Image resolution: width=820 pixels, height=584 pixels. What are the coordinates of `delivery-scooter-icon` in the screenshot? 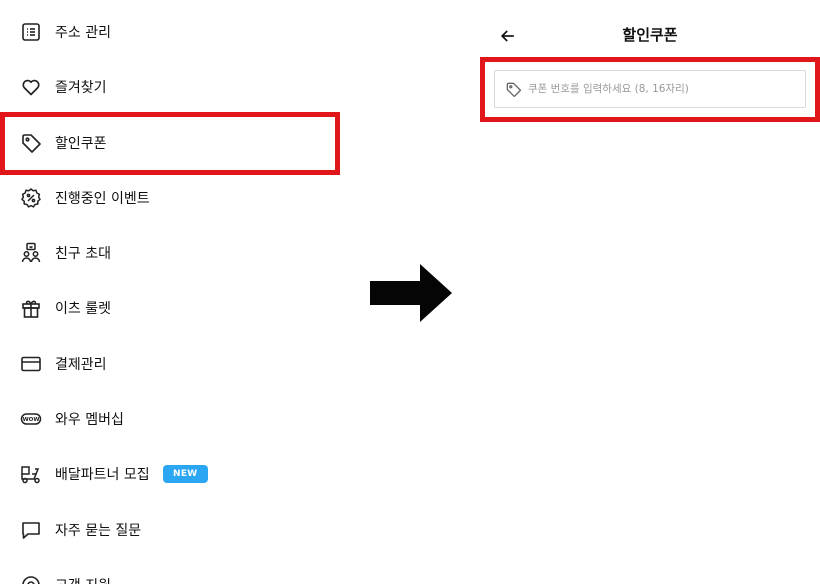 It's located at (31, 474).